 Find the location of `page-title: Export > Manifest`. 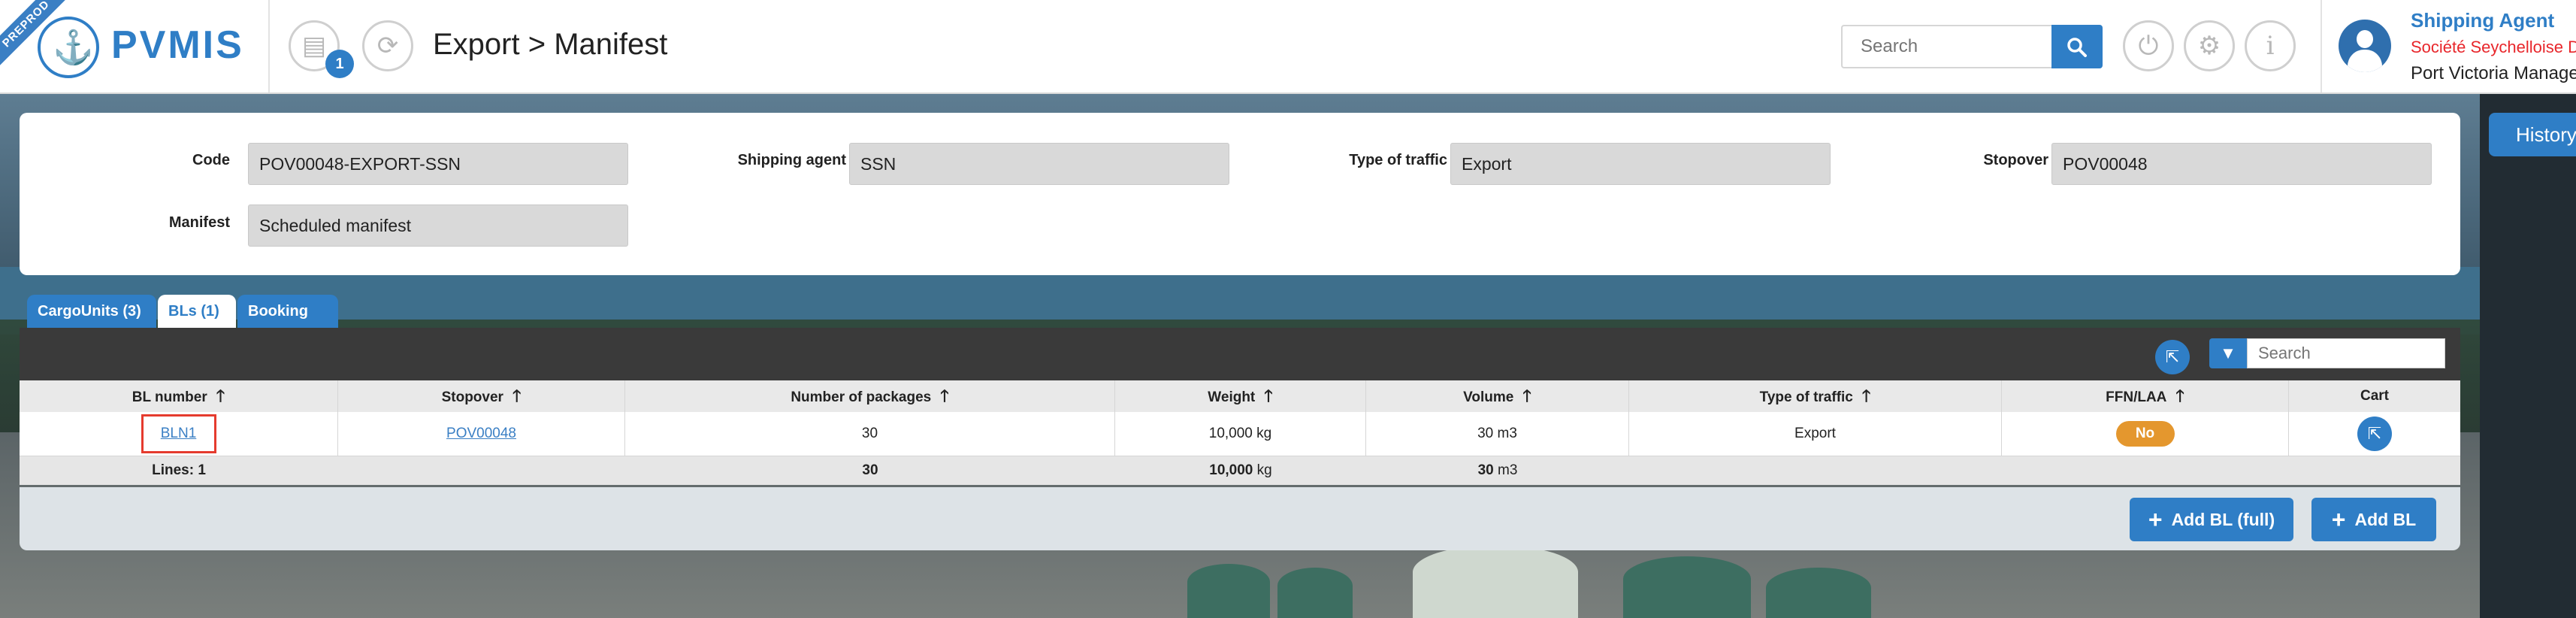

page-title: Export > Manifest is located at coordinates (550, 44).